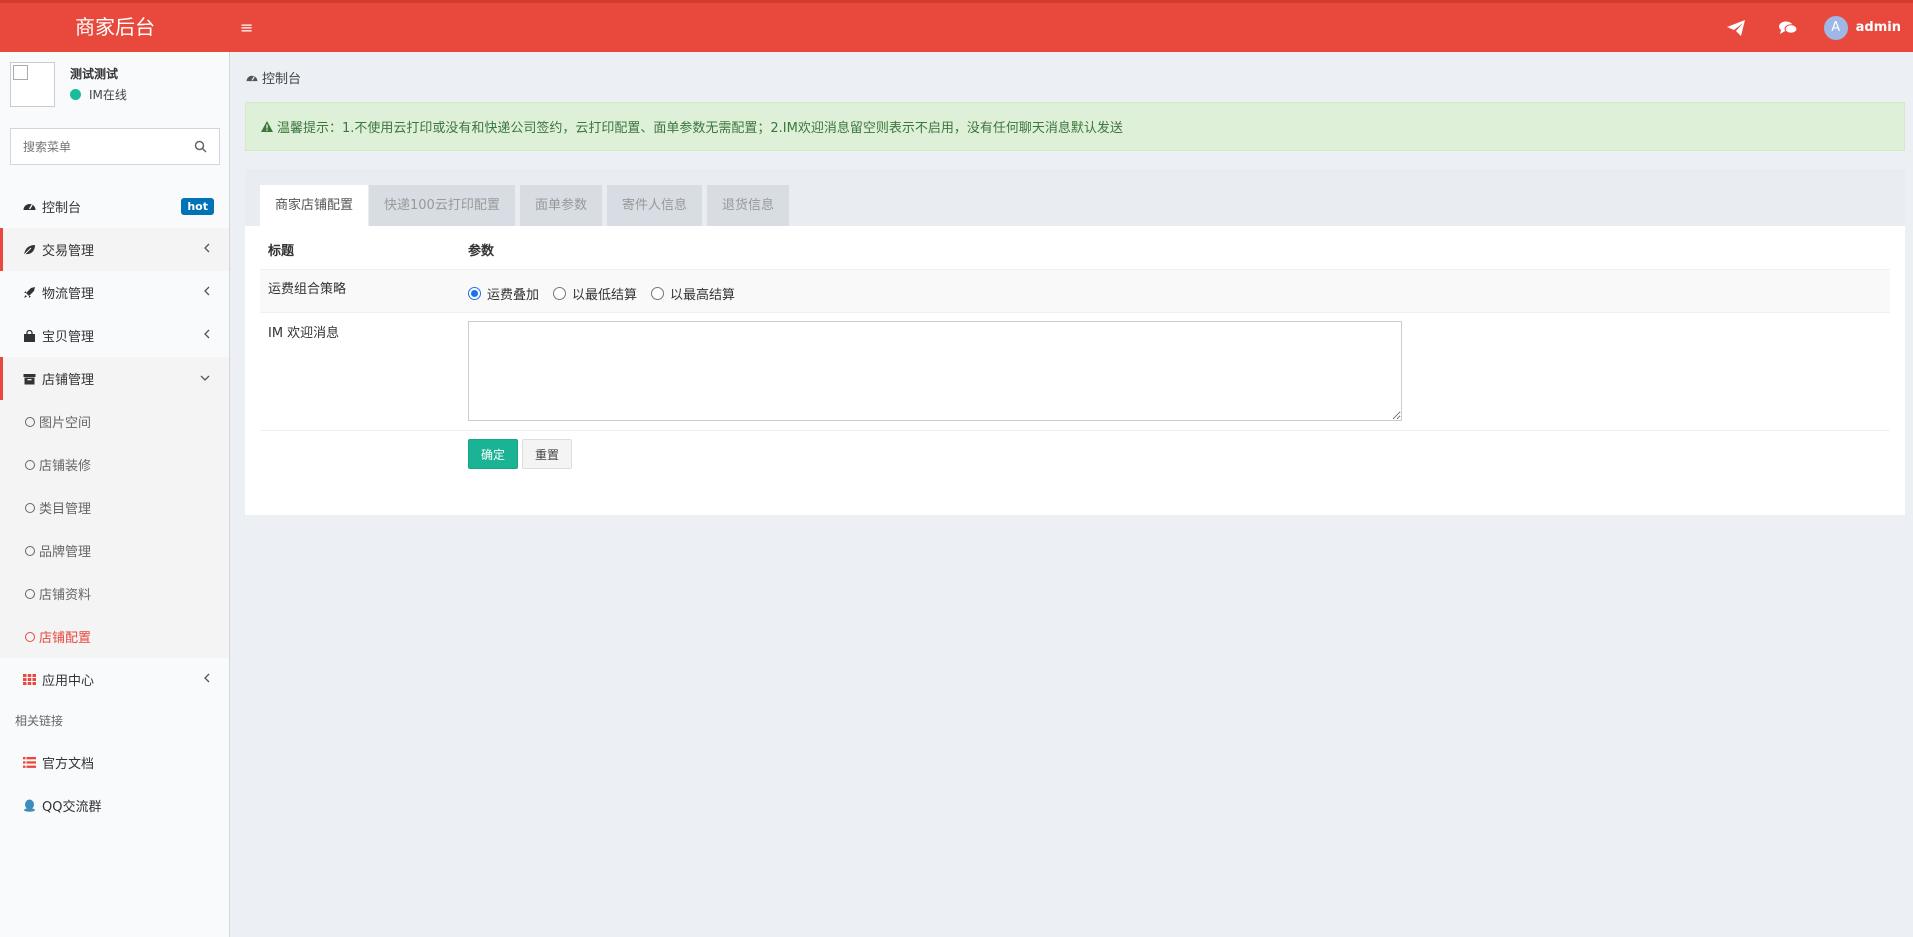 The width and height of the screenshot is (1913, 937). I want to click on im-welcome-textarea, so click(935, 371).